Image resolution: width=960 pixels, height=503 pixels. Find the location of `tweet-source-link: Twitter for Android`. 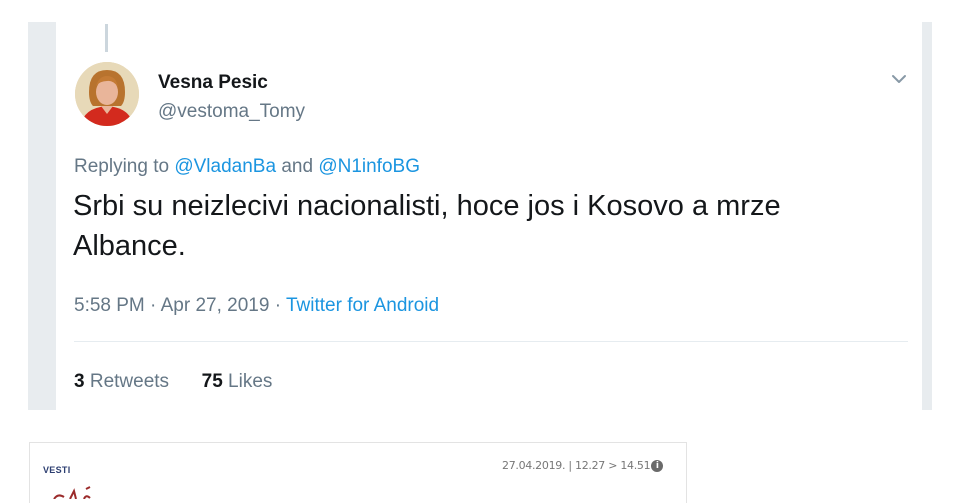

tweet-source-link: Twitter for Android is located at coordinates (362, 305).